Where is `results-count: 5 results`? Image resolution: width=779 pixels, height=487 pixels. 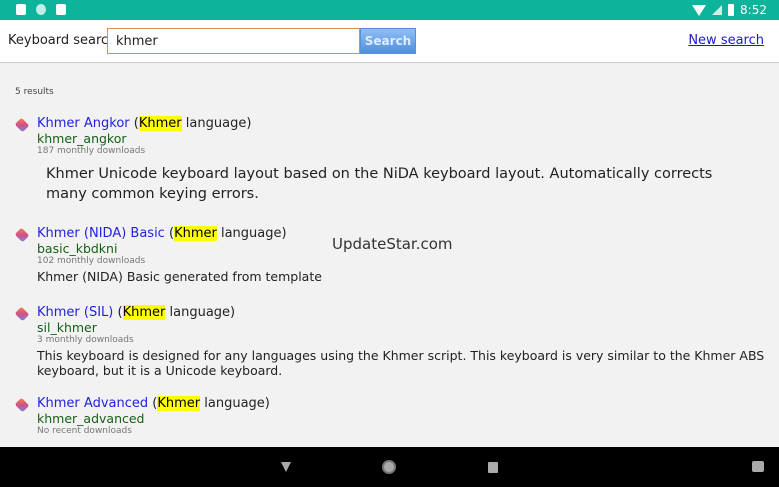
results-count: 5 results is located at coordinates (34, 92).